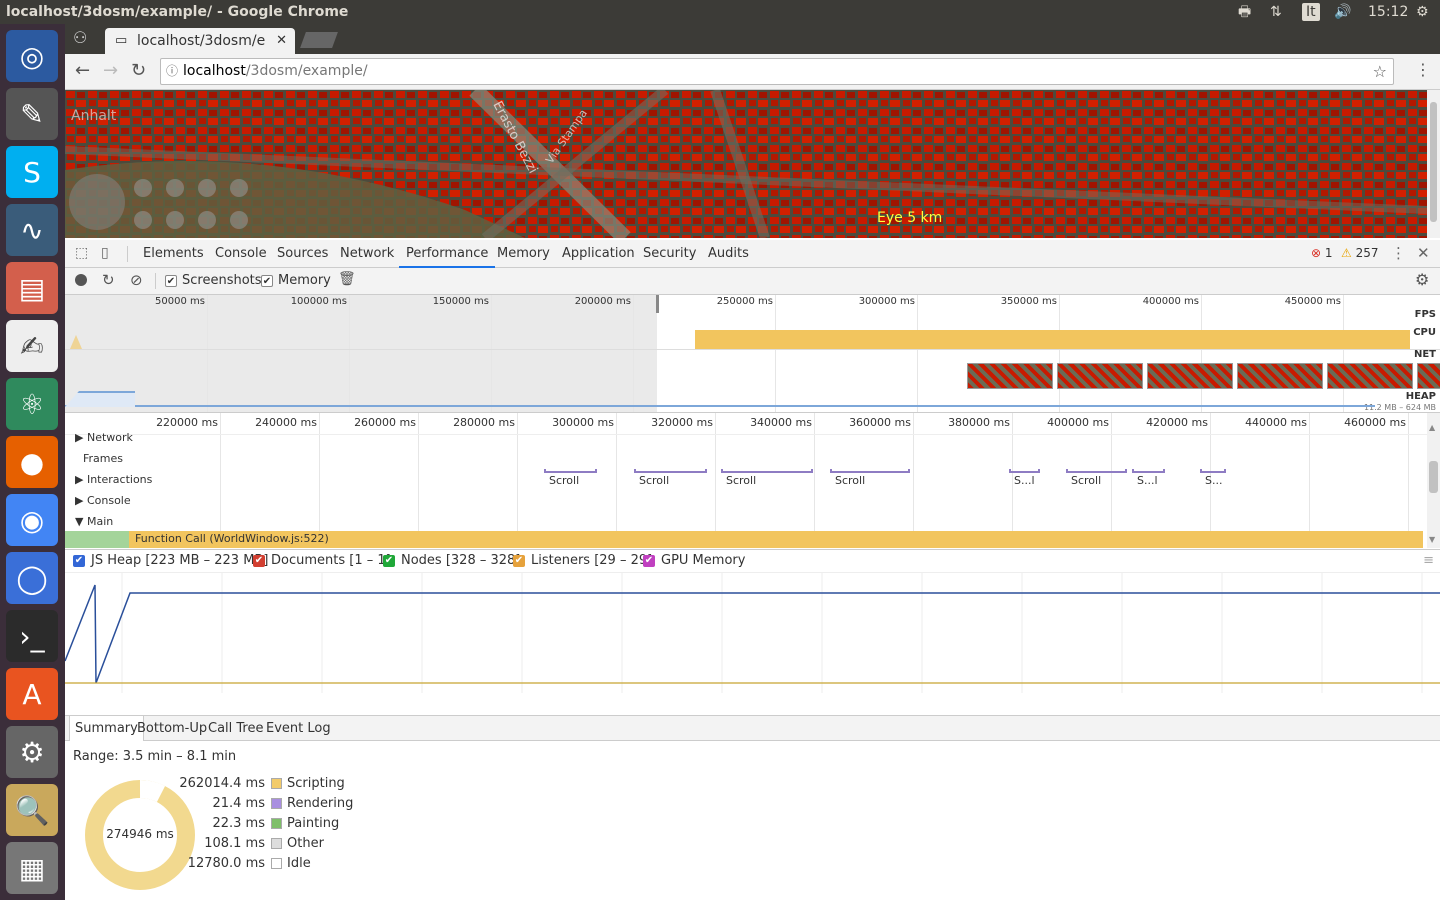 The image size is (1440, 900). I want to click on tab-bottom-up: Bottom-Up, so click(172, 728).